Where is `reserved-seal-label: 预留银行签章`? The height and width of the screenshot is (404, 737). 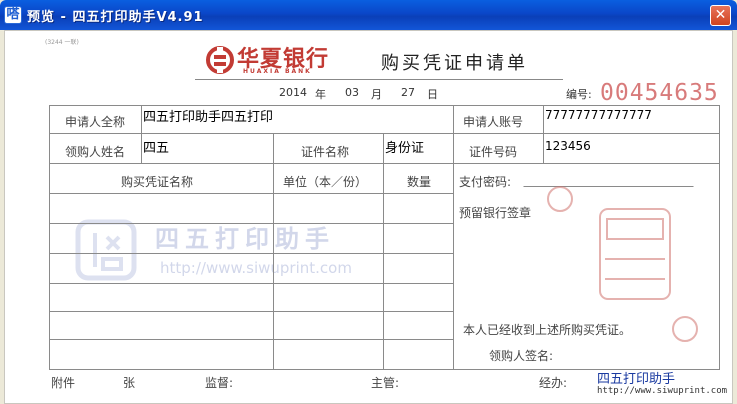 reserved-seal-label: 预留银行签章 is located at coordinates (495, 213).